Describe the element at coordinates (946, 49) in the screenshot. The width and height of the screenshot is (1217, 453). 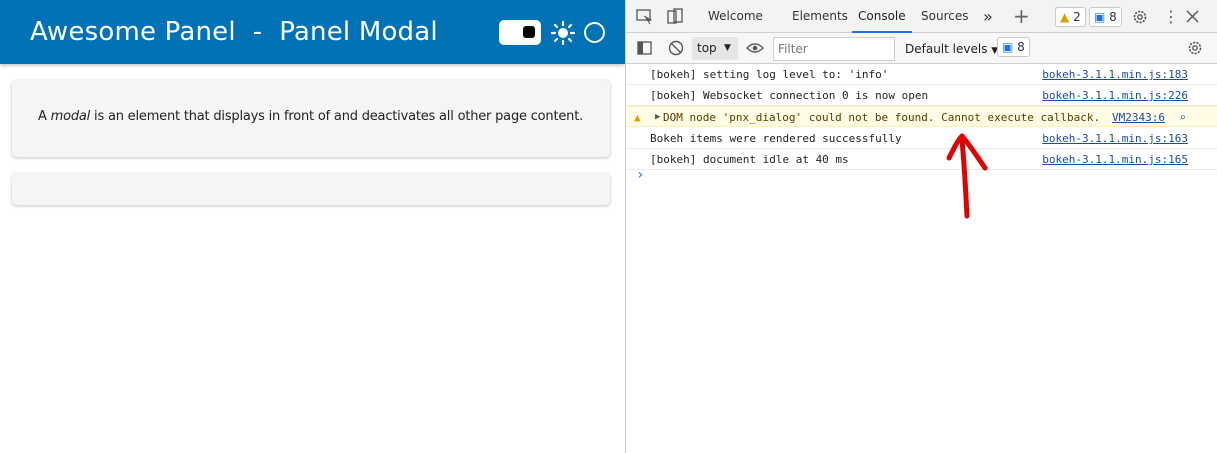
I see `levels-value: Default levels` at that location.